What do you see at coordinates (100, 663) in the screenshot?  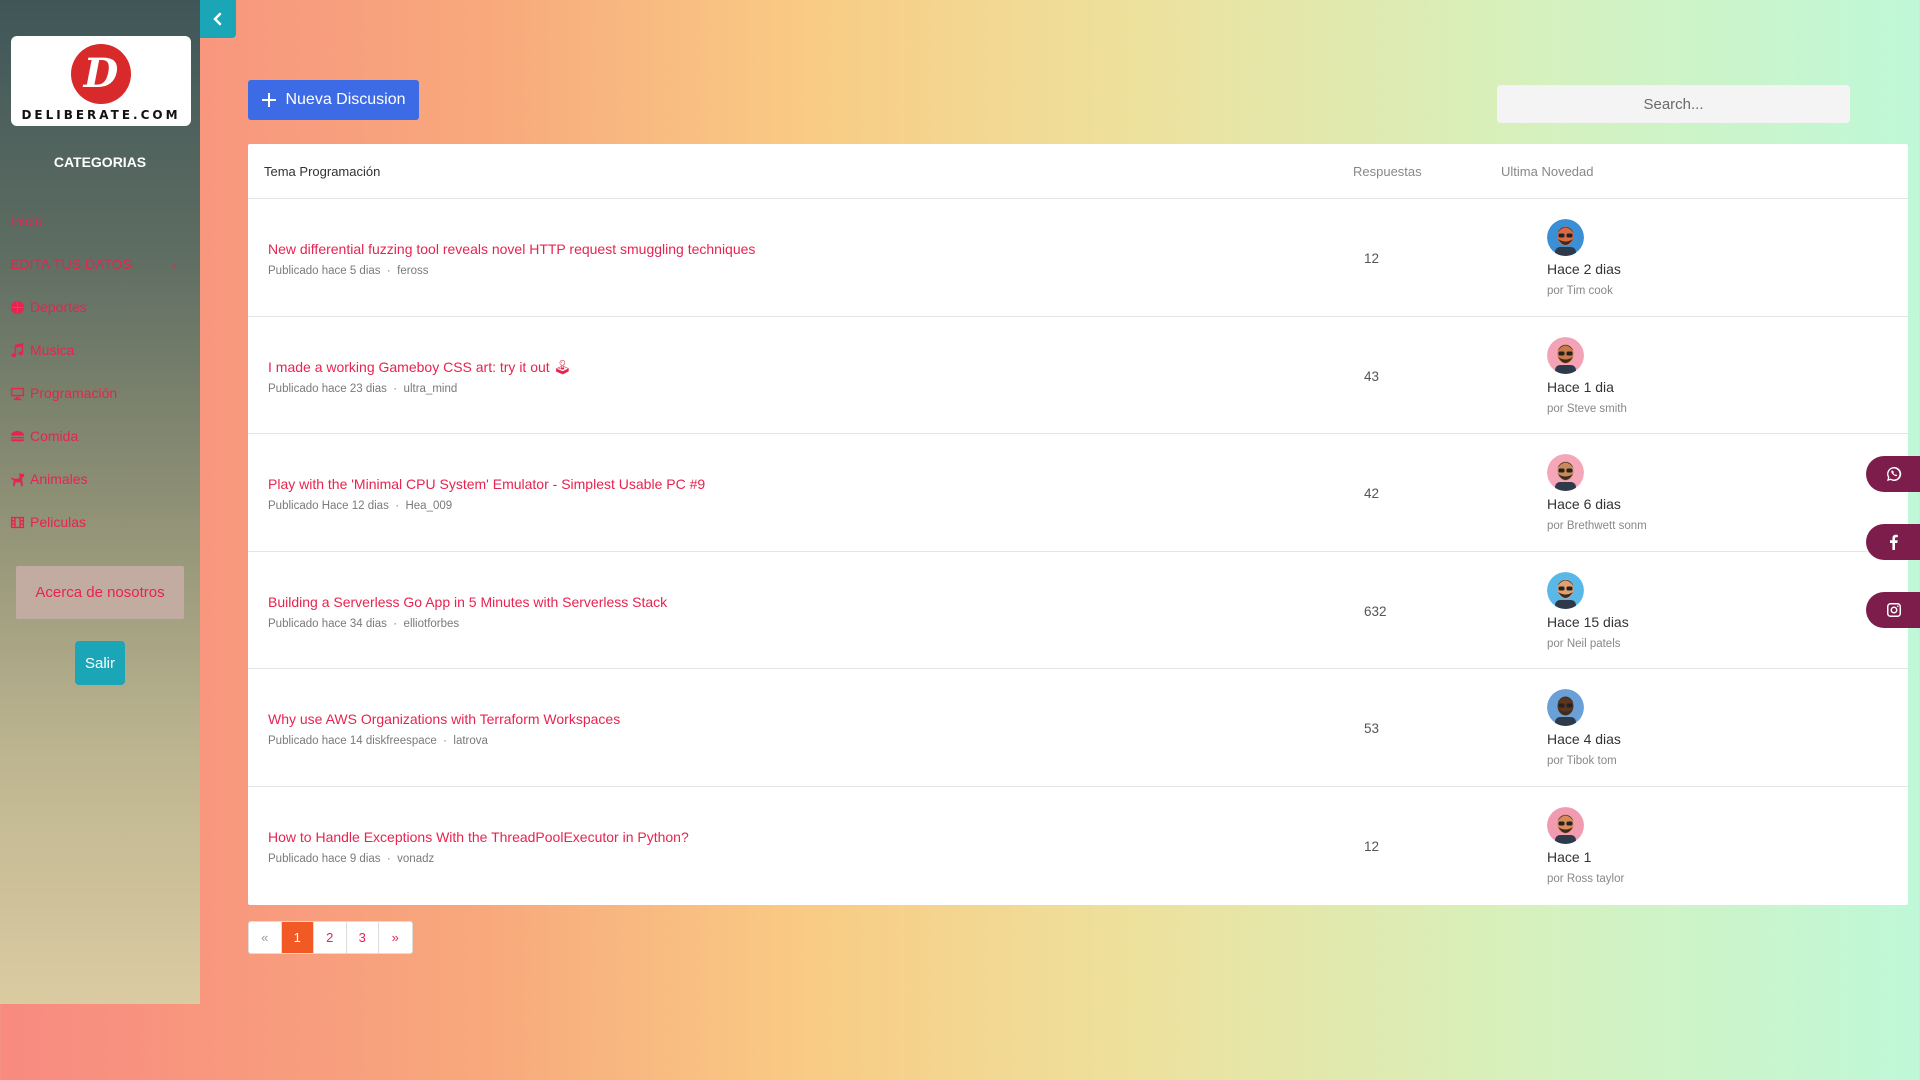 I see `logout-button: Salir` at bounding box center [100, 663].